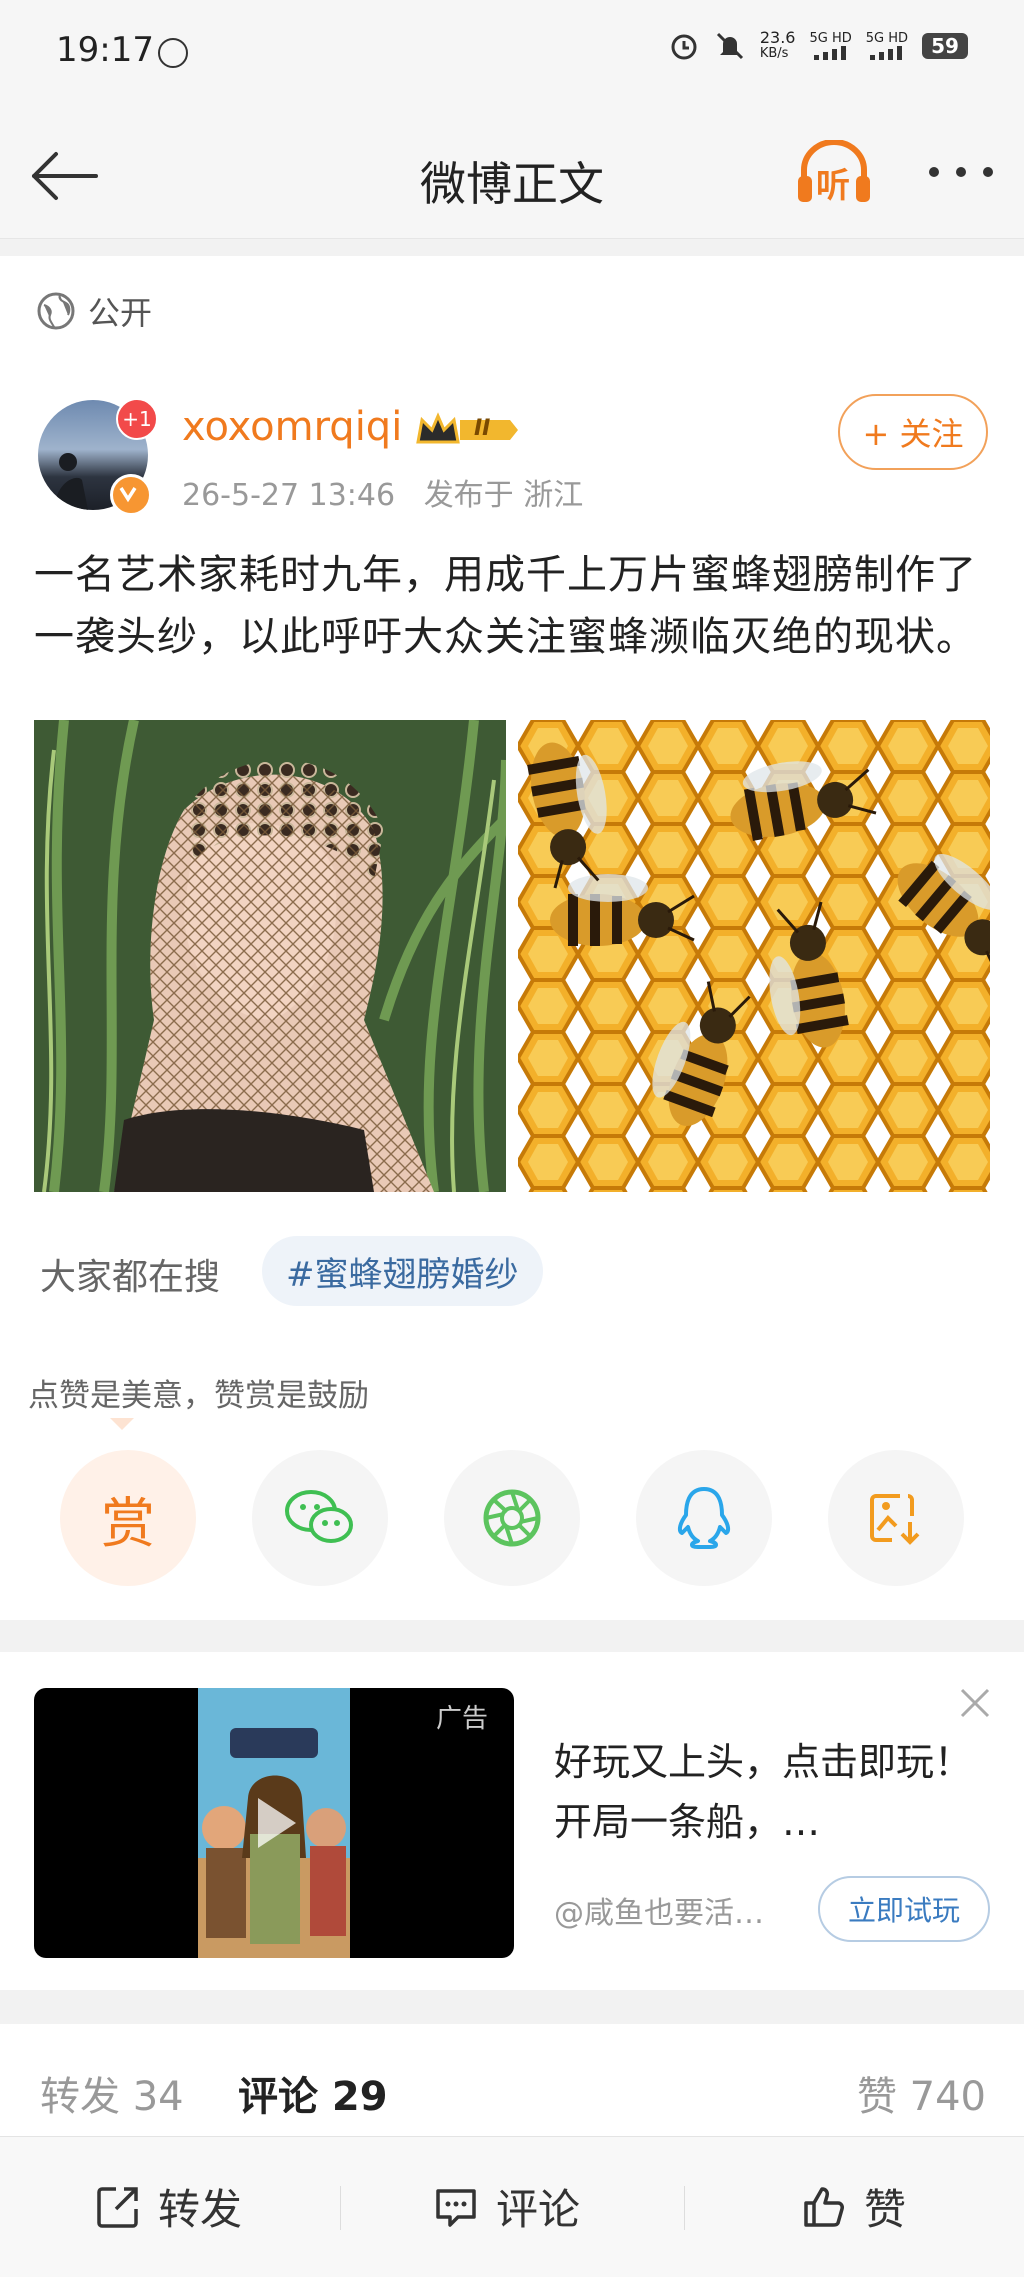 The image size is (1024, 2277). What do you see at coordinates (777, 37) in the screenshot?
I see `net-speed-value: 23.6` at bounding box center [777, 37].